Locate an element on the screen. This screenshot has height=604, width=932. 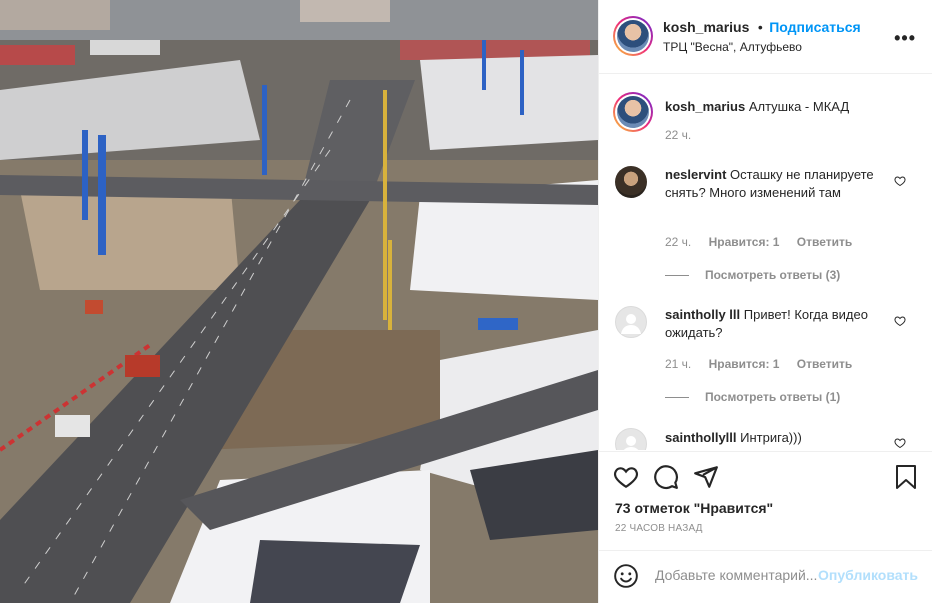
comment-time: 22 ч. is located at coordinates (678, 242).